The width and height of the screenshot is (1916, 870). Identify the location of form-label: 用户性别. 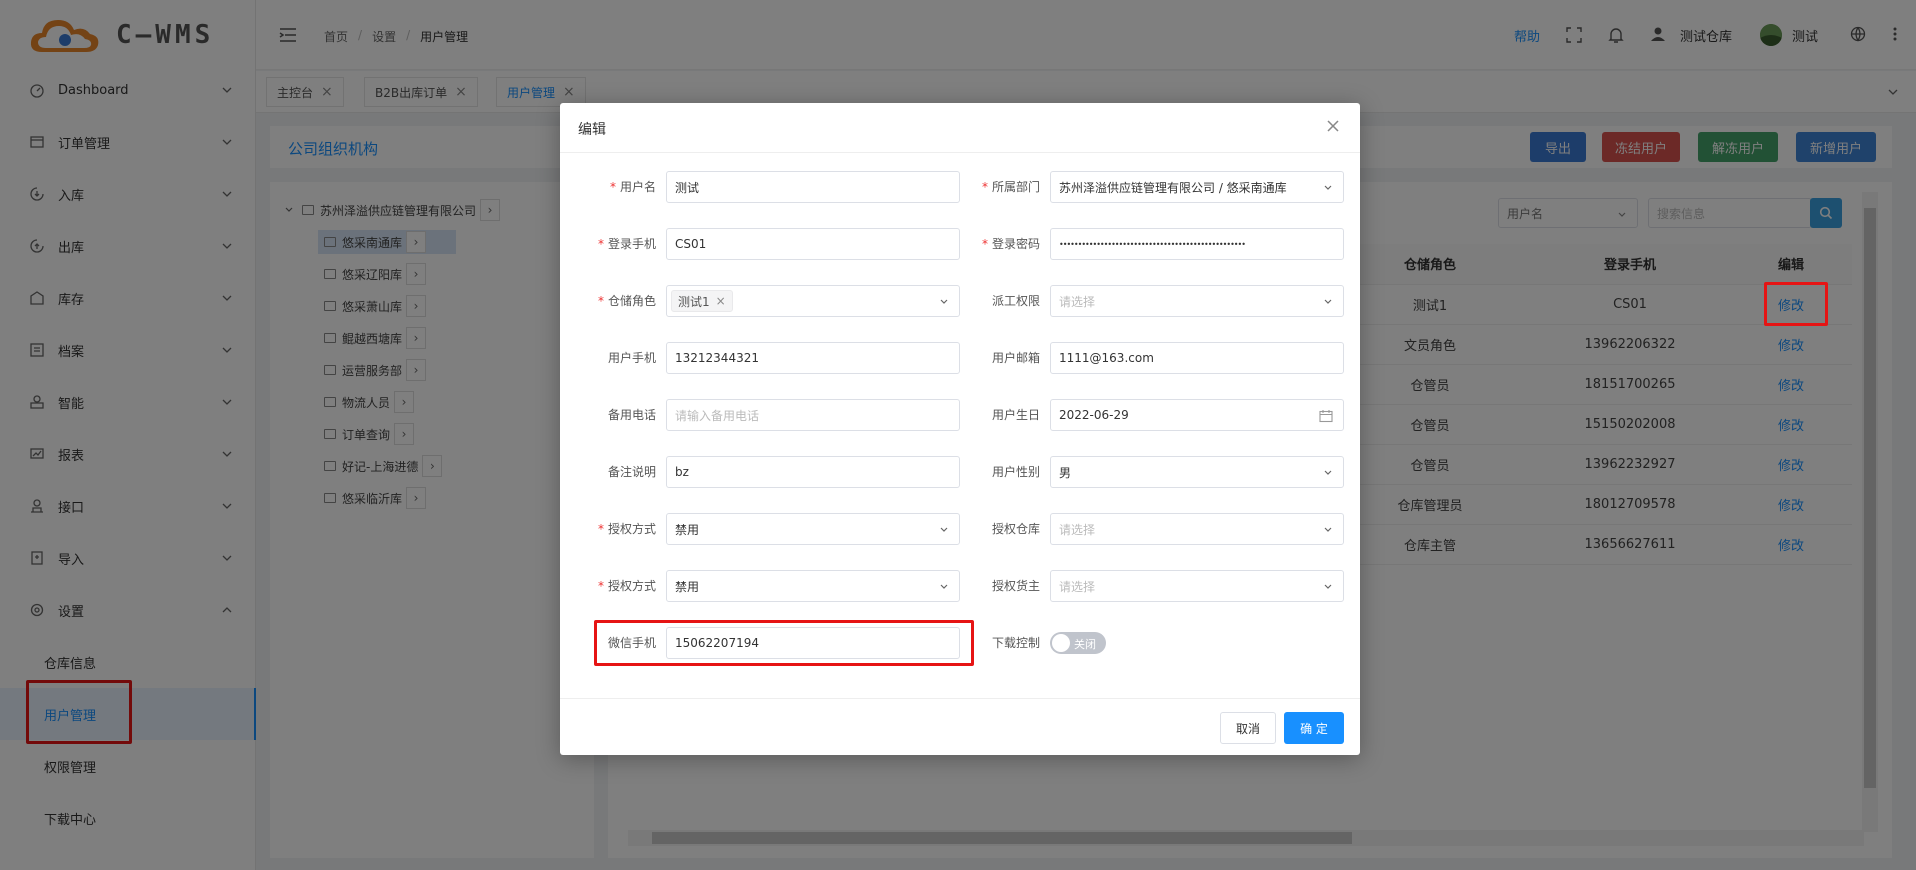
(1015, 472).